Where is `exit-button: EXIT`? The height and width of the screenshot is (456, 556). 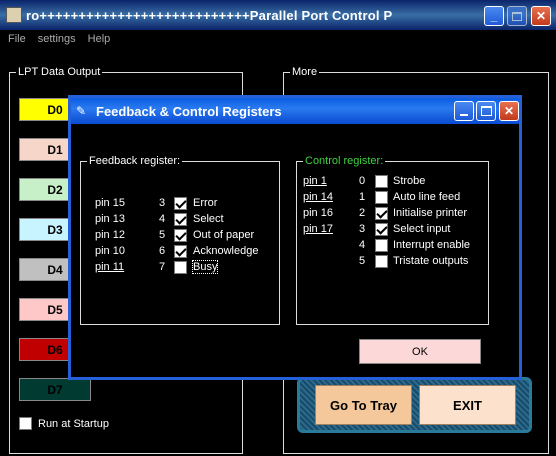 exit-button: EXIT is located at coordinates (467, 405).